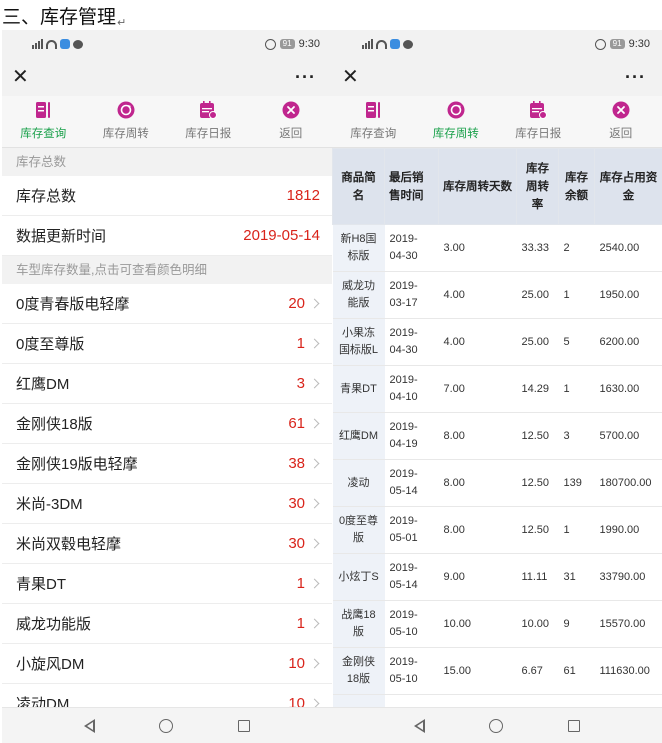  Describe the element at coordinates (208, 134) in the screenshot. I see `tab-label: 库存日报` at that location.